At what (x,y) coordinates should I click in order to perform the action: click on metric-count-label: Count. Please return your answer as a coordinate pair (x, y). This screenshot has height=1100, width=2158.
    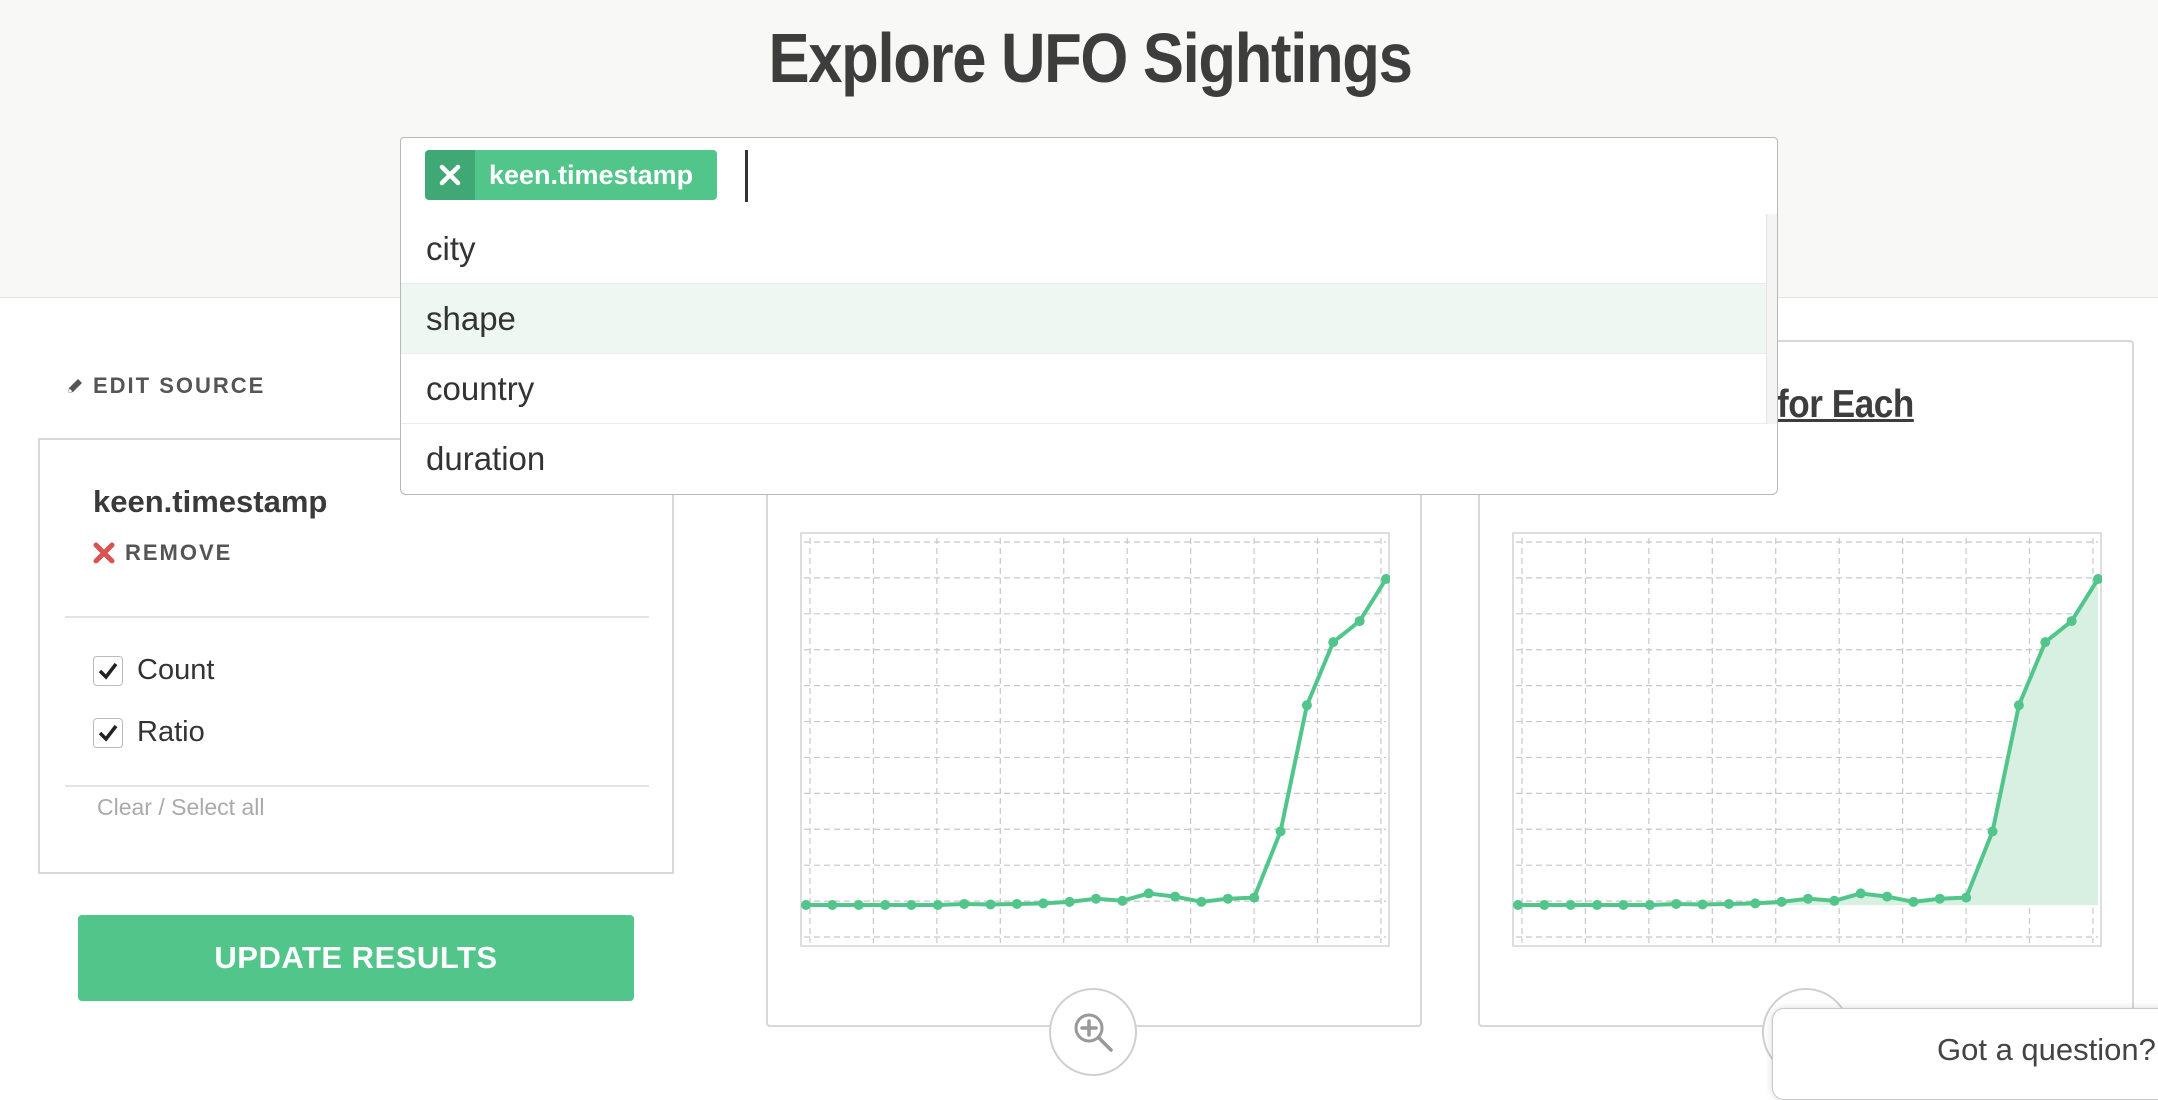
    Looking at the image, I should click on (176, 670).